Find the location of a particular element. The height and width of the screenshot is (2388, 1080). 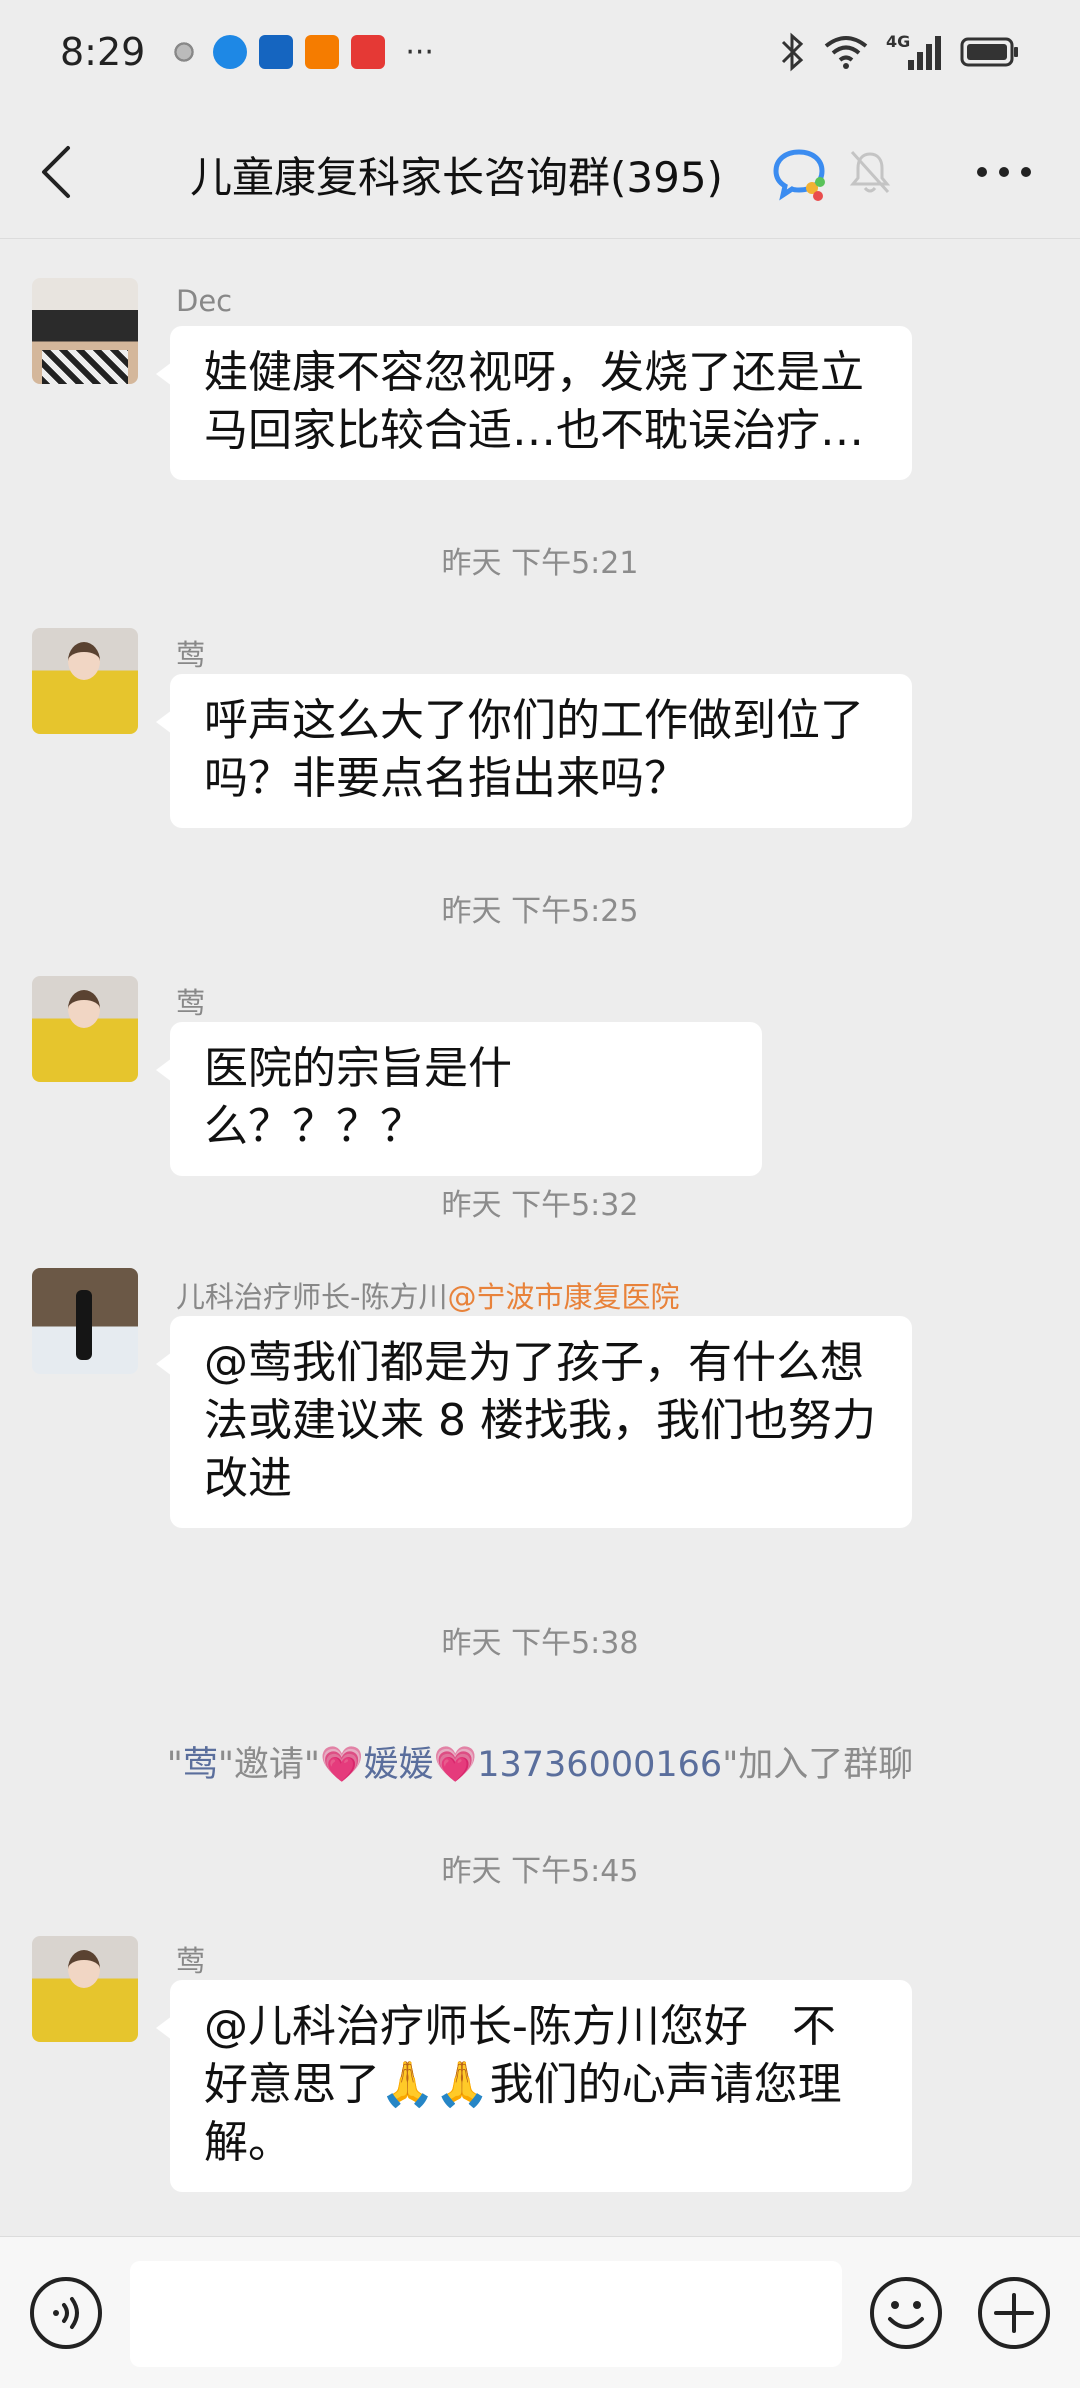

bluetooth-icon is located at coordinates (792, 52).